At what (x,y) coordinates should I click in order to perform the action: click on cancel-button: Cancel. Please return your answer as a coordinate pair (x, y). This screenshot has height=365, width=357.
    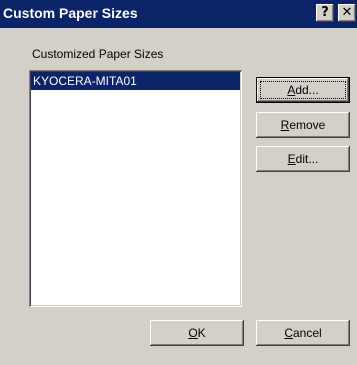
    Looking at the image, I should click on (303, 333).